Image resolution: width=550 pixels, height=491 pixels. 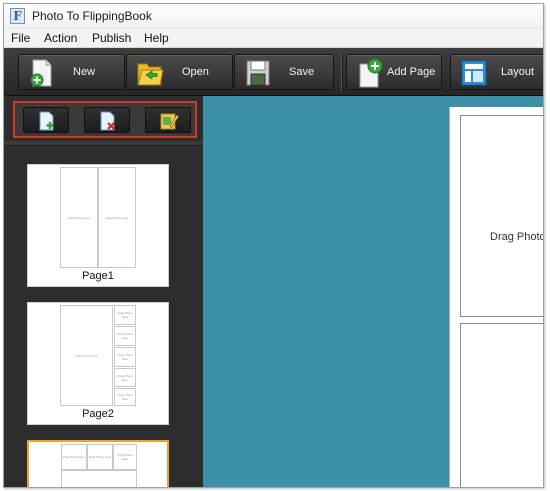 I want to click on drop-zone-text: Drag Photo, so click(x=517, y=237).